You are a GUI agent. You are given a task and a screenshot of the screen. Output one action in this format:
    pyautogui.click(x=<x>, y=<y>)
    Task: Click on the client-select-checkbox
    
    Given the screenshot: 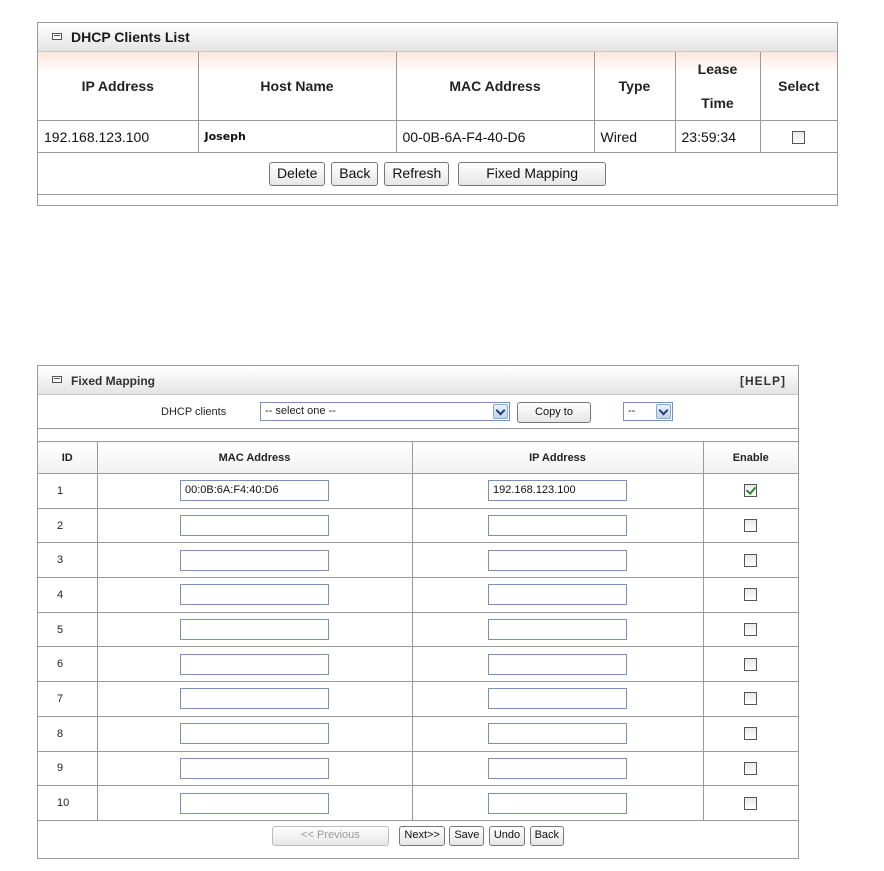 What is the action you would take?
    pyautogui.click(x=799, y=138)
    